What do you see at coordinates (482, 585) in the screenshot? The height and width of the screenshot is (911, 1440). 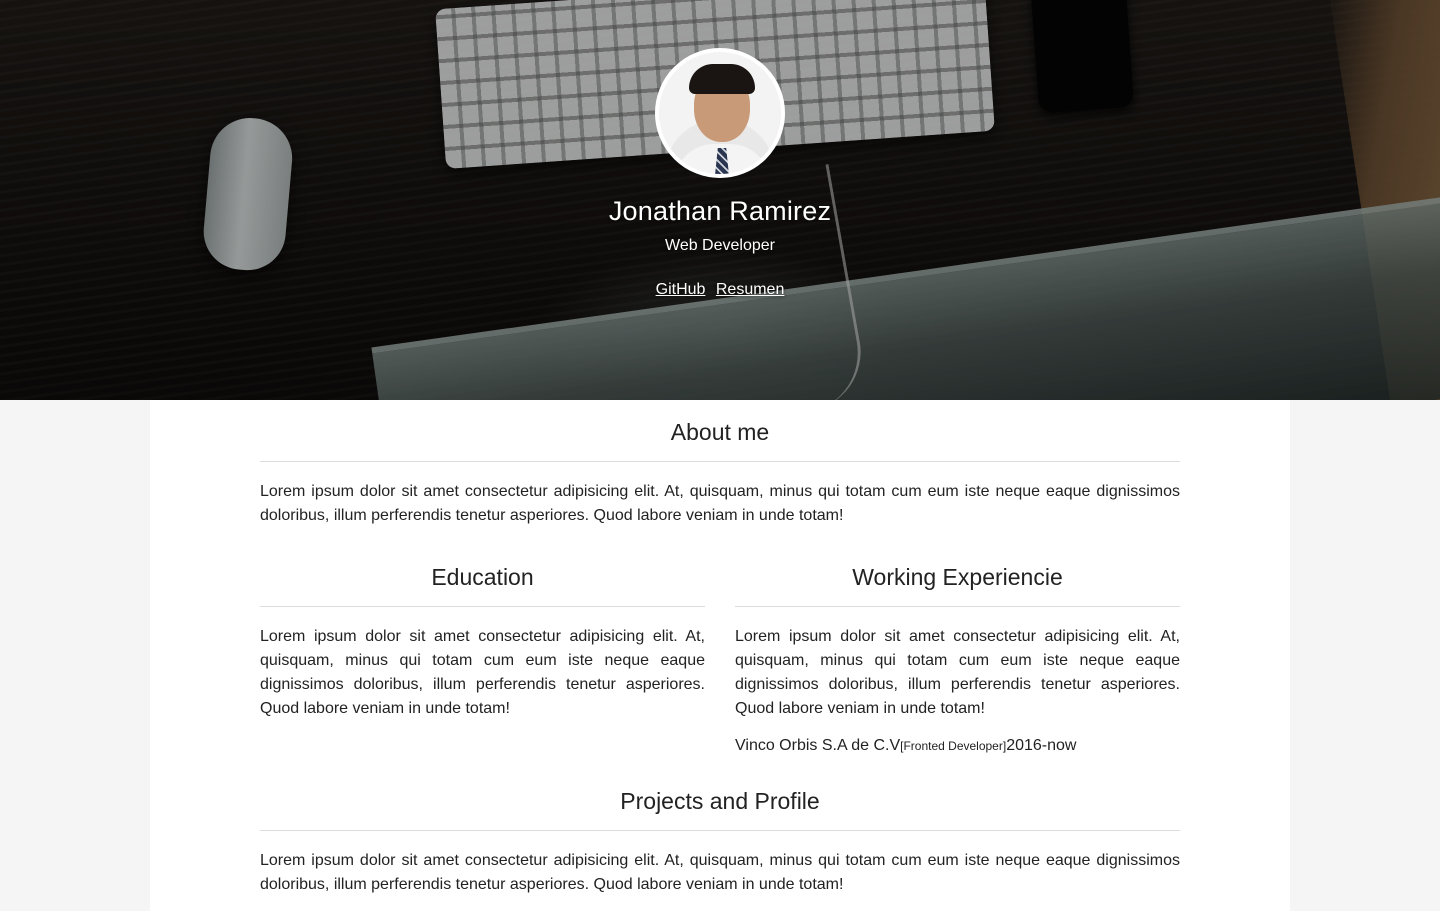 I see `education-title: Education` at bounding box center [482, 585].